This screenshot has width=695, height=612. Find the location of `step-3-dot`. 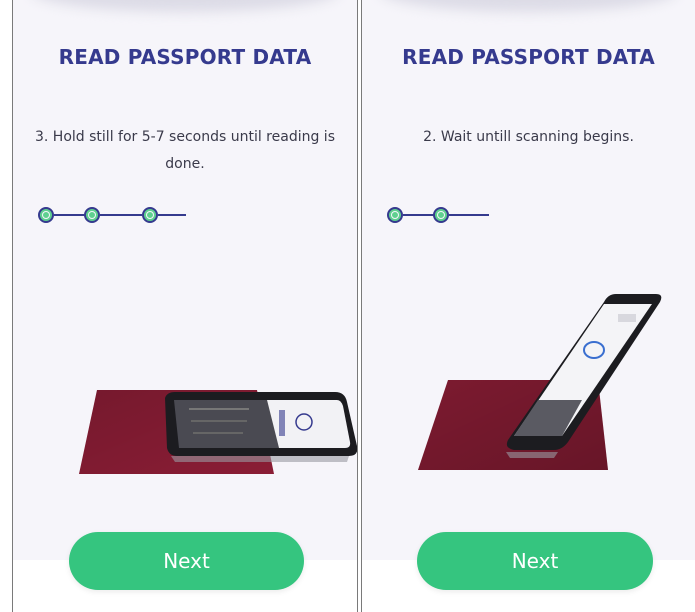

step-3-dot is located at coordinates (150, 215).